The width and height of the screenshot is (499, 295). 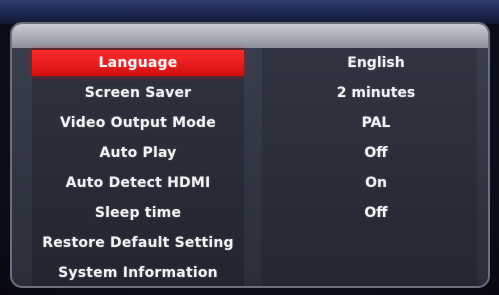 I want to click on setting-value-language: English, so click(x=376, y=63).